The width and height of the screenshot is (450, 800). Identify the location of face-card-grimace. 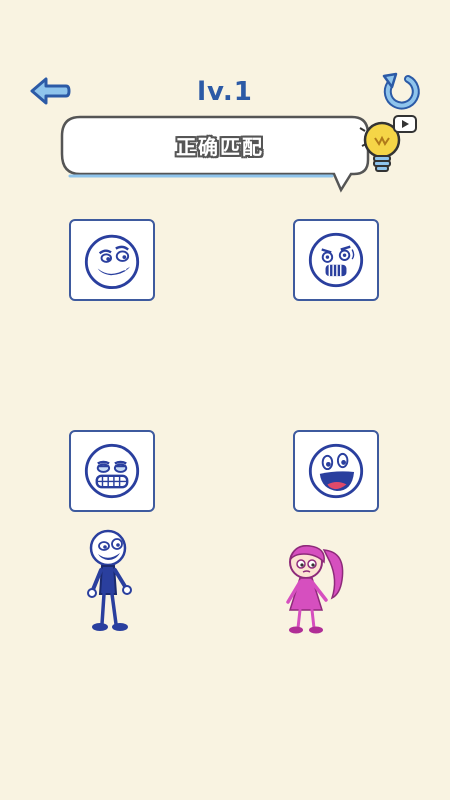
(112, 471).